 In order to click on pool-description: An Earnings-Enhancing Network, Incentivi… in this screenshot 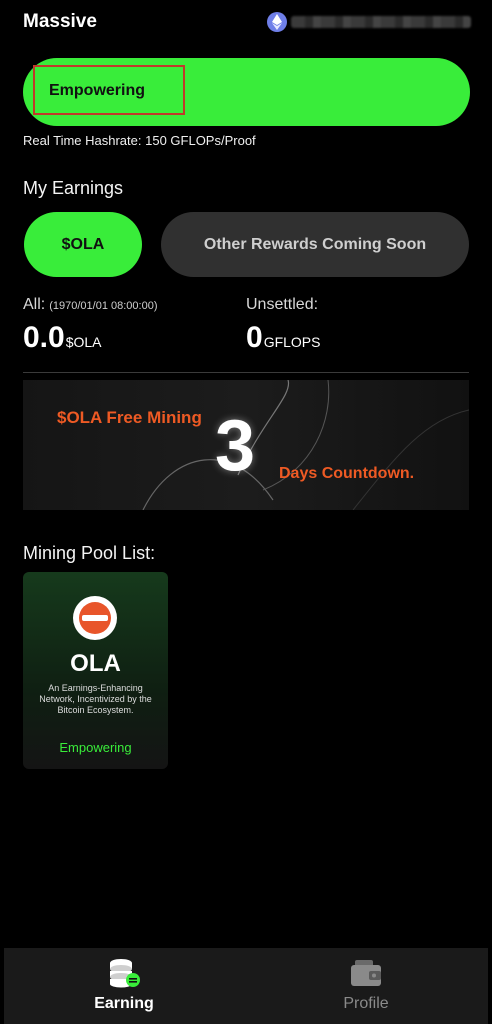, I will do `click(95, 699)`.